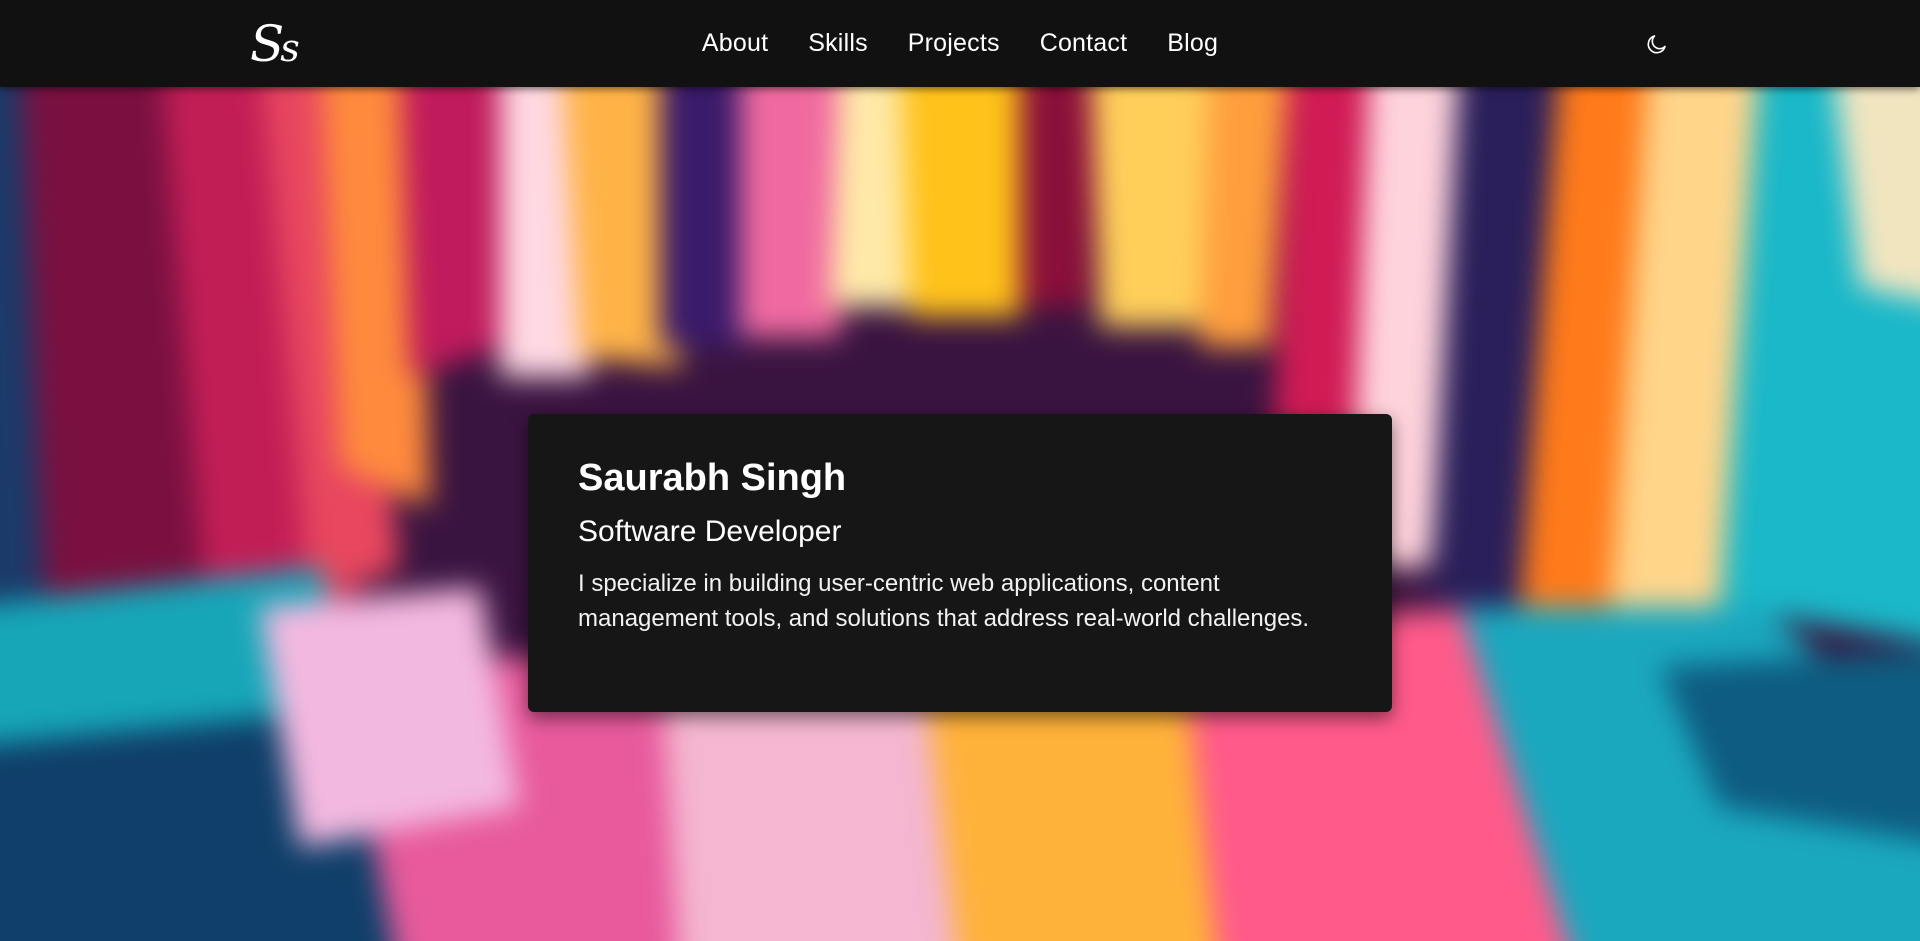 This screenshot has height=941, width=1920. Describe the element at coordinates (1084, 43) in the screenshot. I see `nav-link-contact: Contact` at that location.